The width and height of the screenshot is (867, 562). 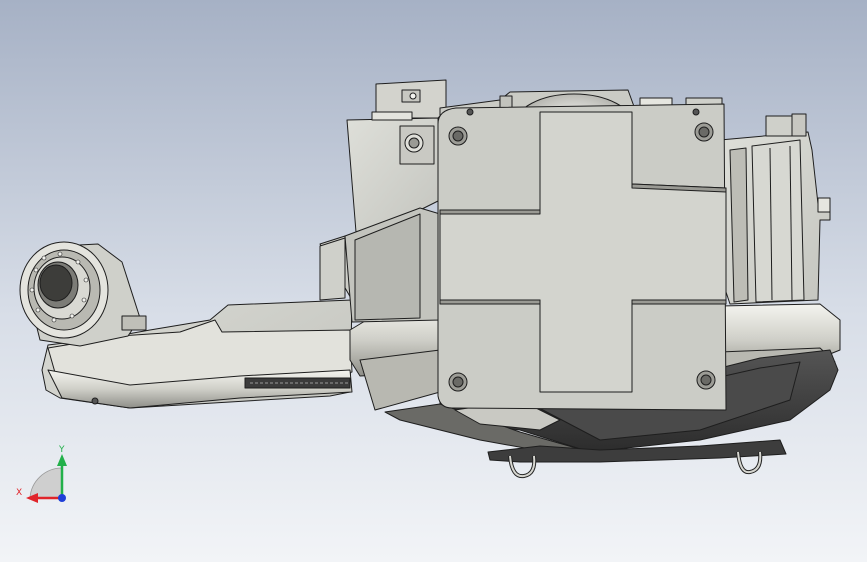 I want to click on wrist-flange, so click(x=83, y=294).